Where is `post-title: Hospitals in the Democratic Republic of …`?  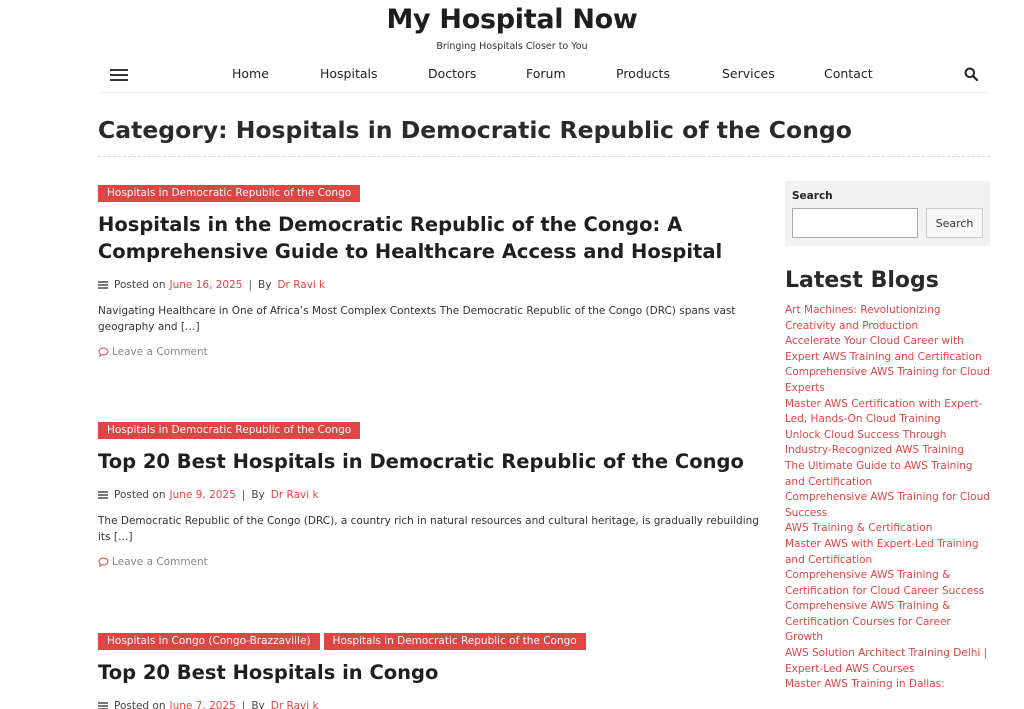 post-title: Hospitals in the Democratic Republic of … is located at coordinates (433, 238).